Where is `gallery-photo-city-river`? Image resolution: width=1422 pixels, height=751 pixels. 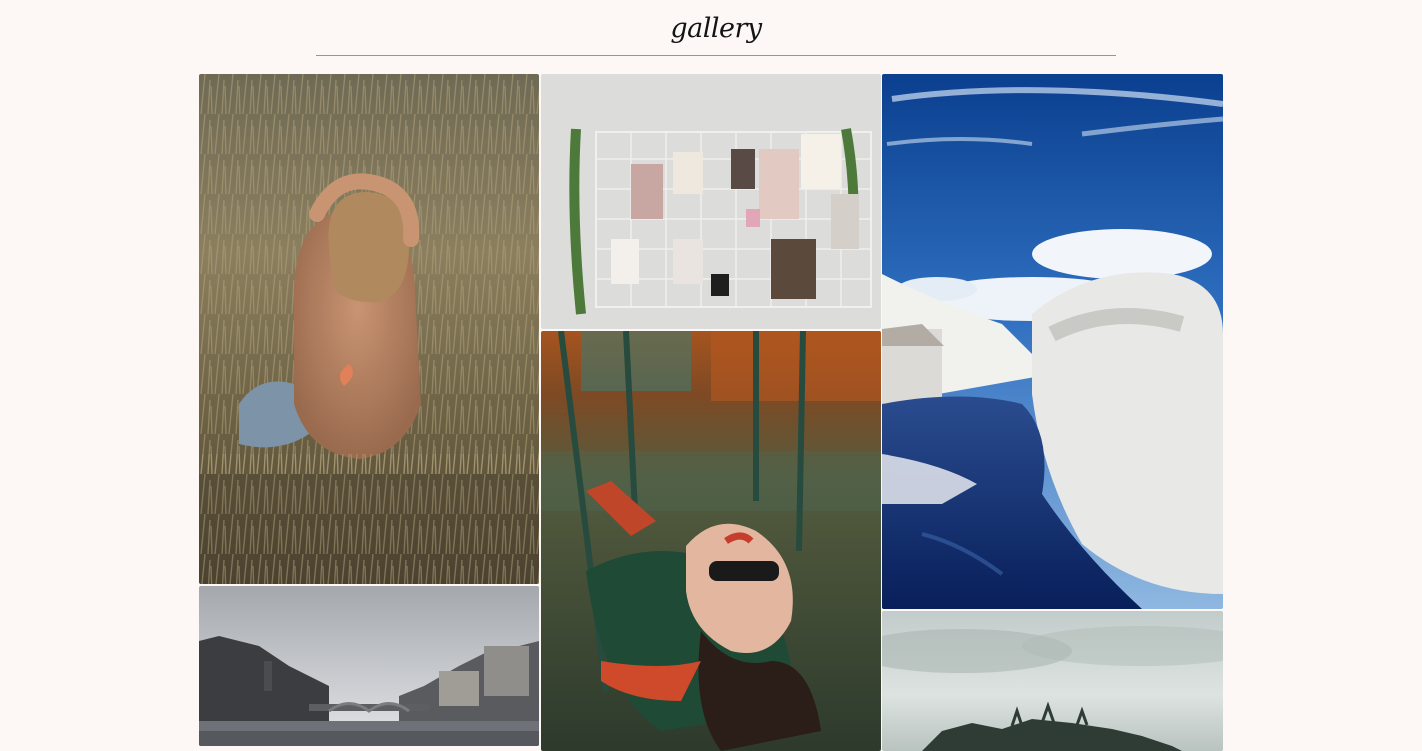 gallery-photo-city-river is located at coordinates (369, 666).